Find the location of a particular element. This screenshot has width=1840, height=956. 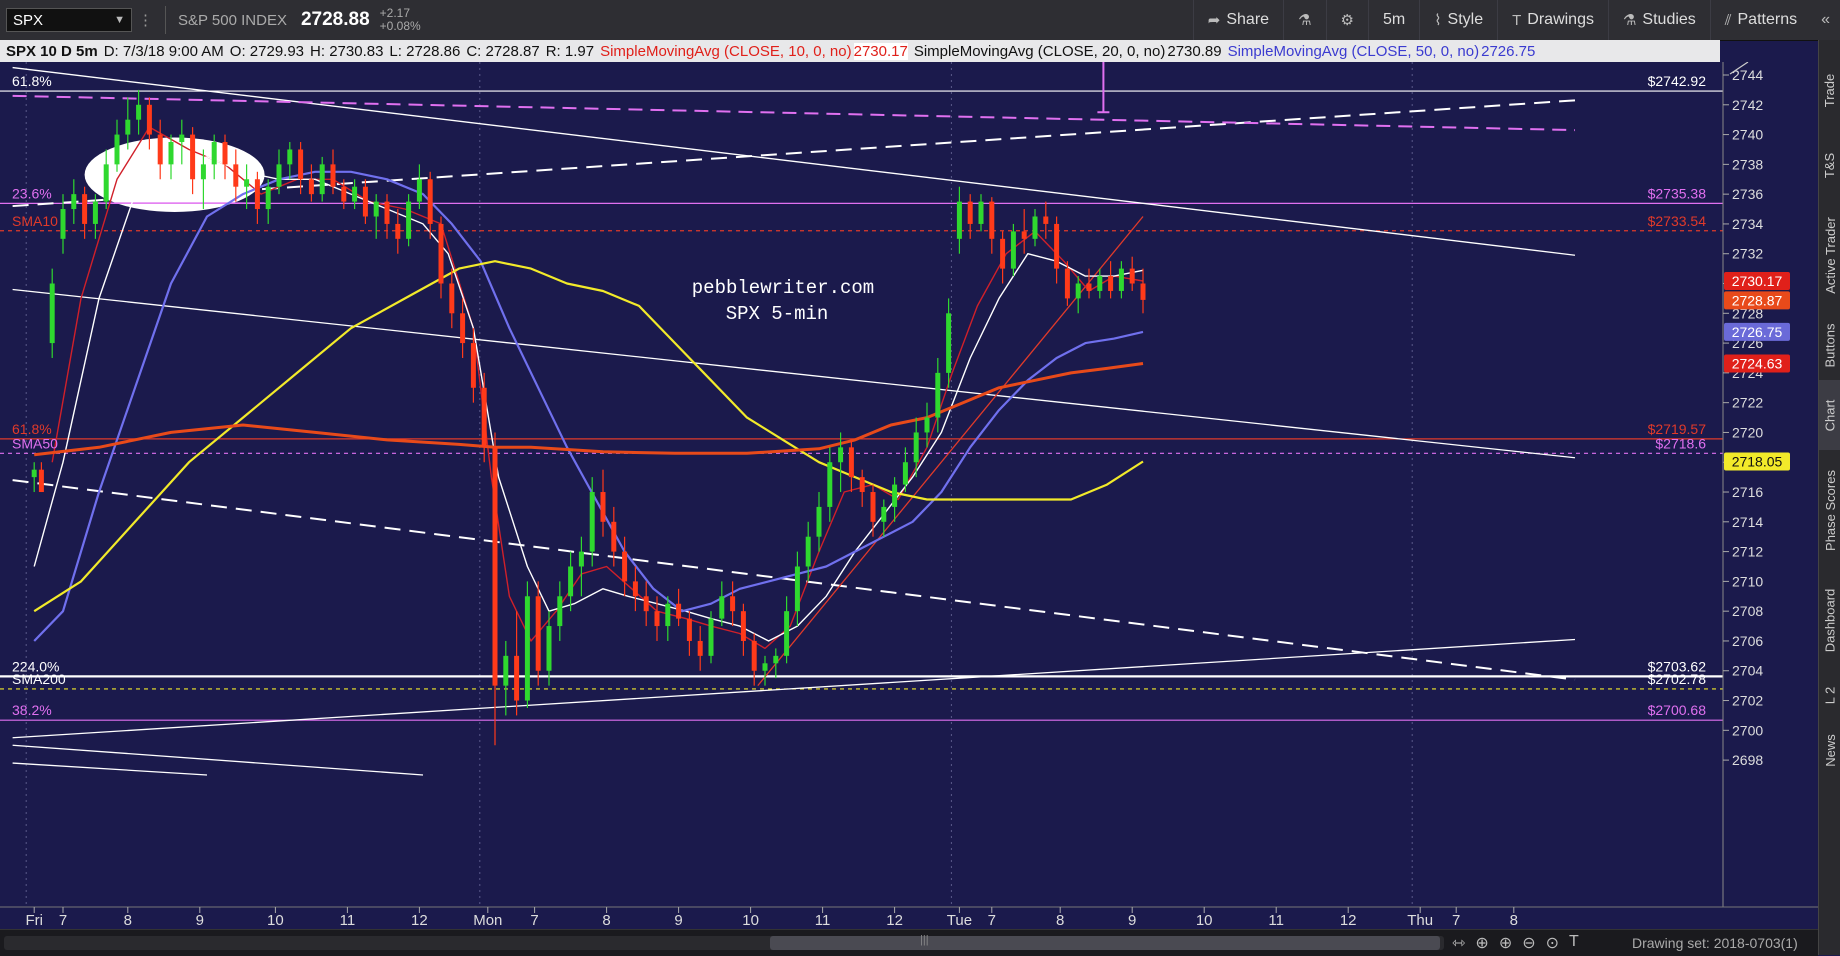

scroll-thumb is located at coordinates (1105, 943).